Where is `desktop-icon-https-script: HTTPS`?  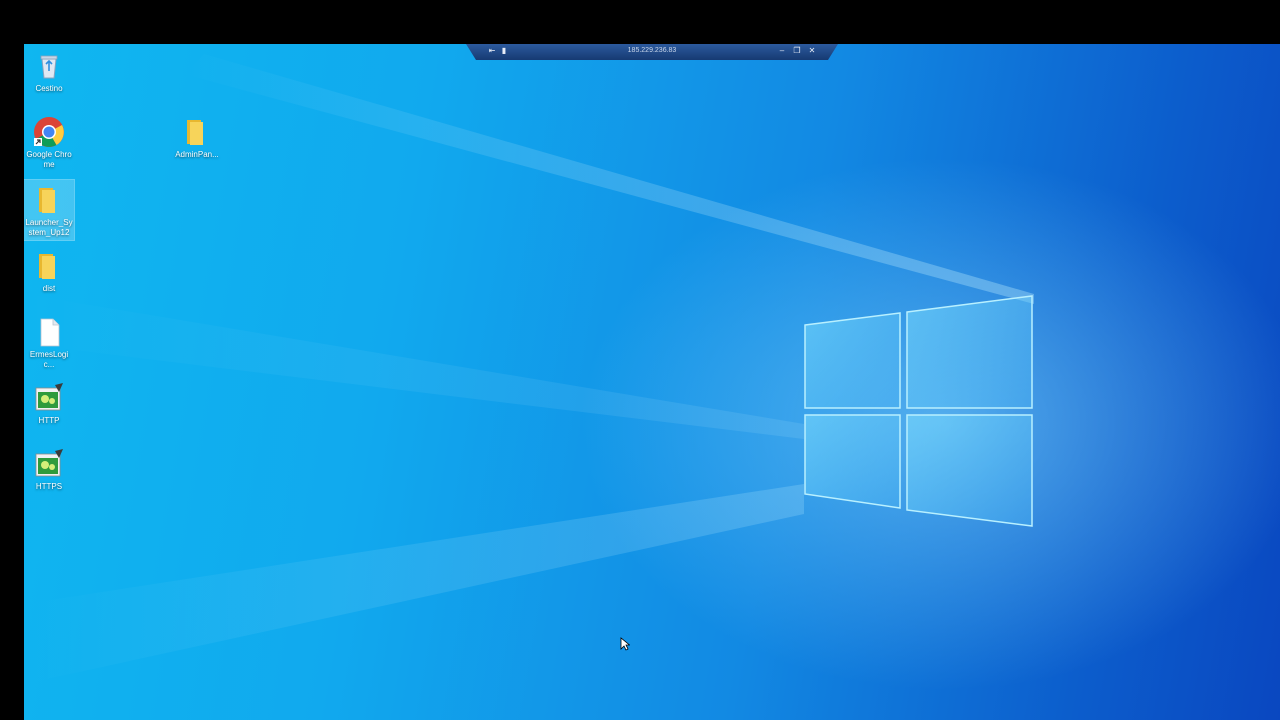
desktop-icon-https-script: HTTPS is located at coordinates (49, 469).